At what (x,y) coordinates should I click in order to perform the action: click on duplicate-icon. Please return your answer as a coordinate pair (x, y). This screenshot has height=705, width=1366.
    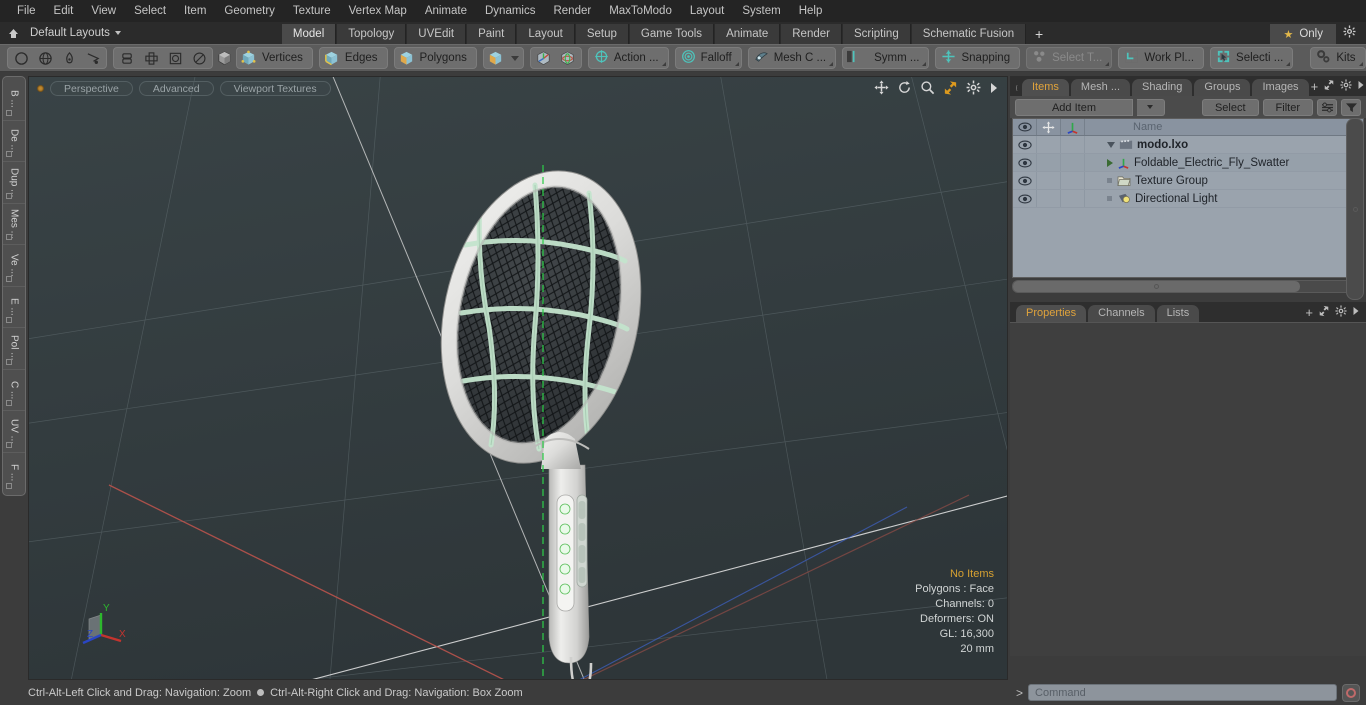
    Looking at the image, I should click on (127, 58).